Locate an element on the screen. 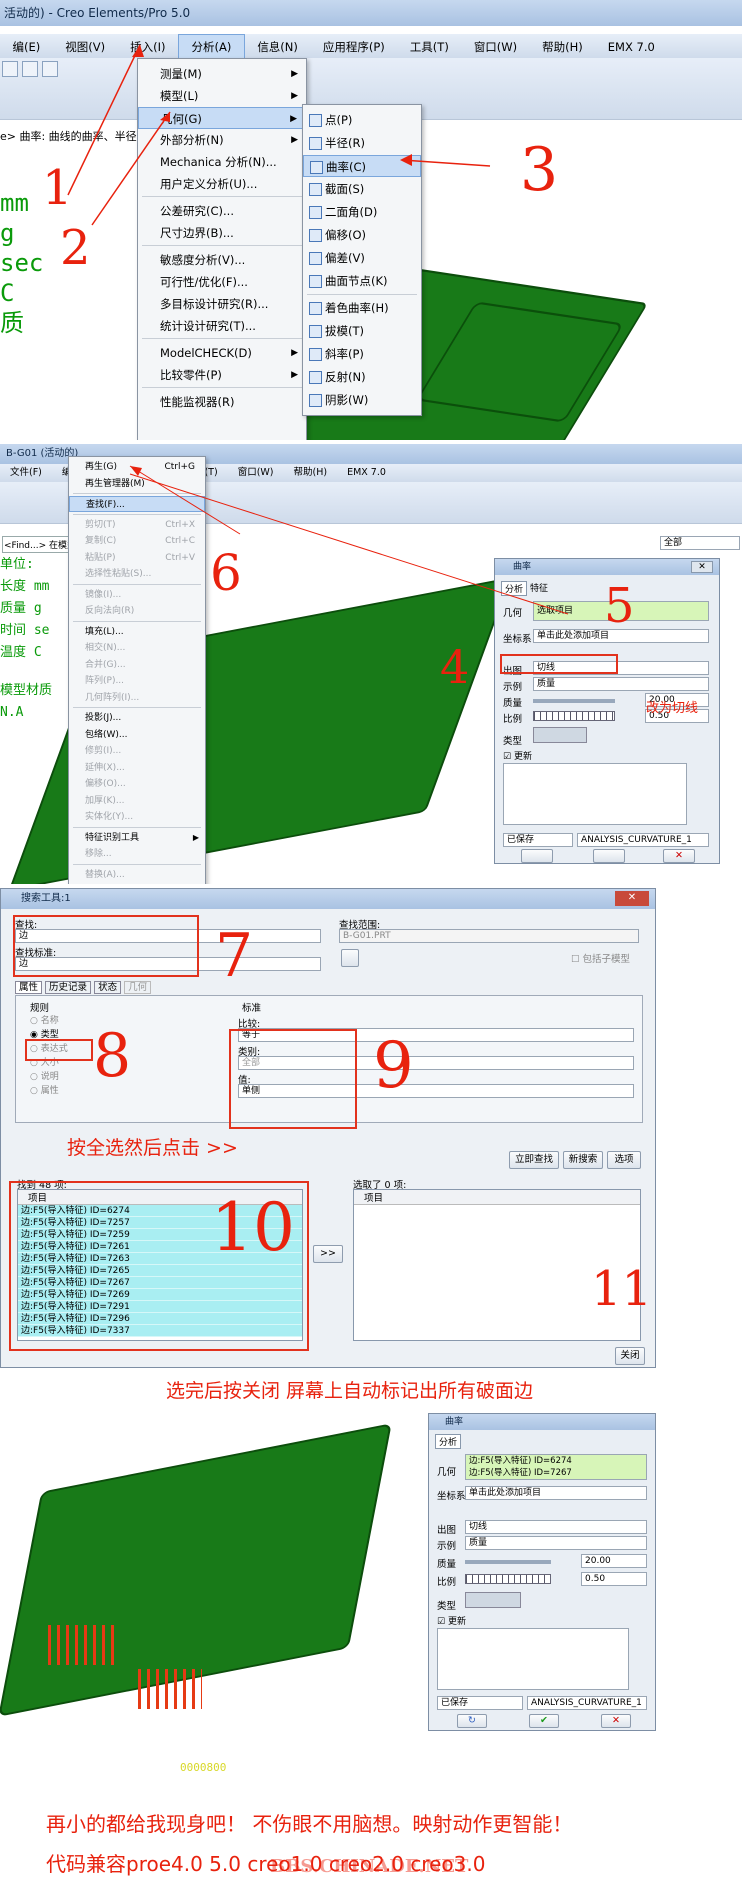  dialog-title: 曲率 is located at coordinates (542, 1422).